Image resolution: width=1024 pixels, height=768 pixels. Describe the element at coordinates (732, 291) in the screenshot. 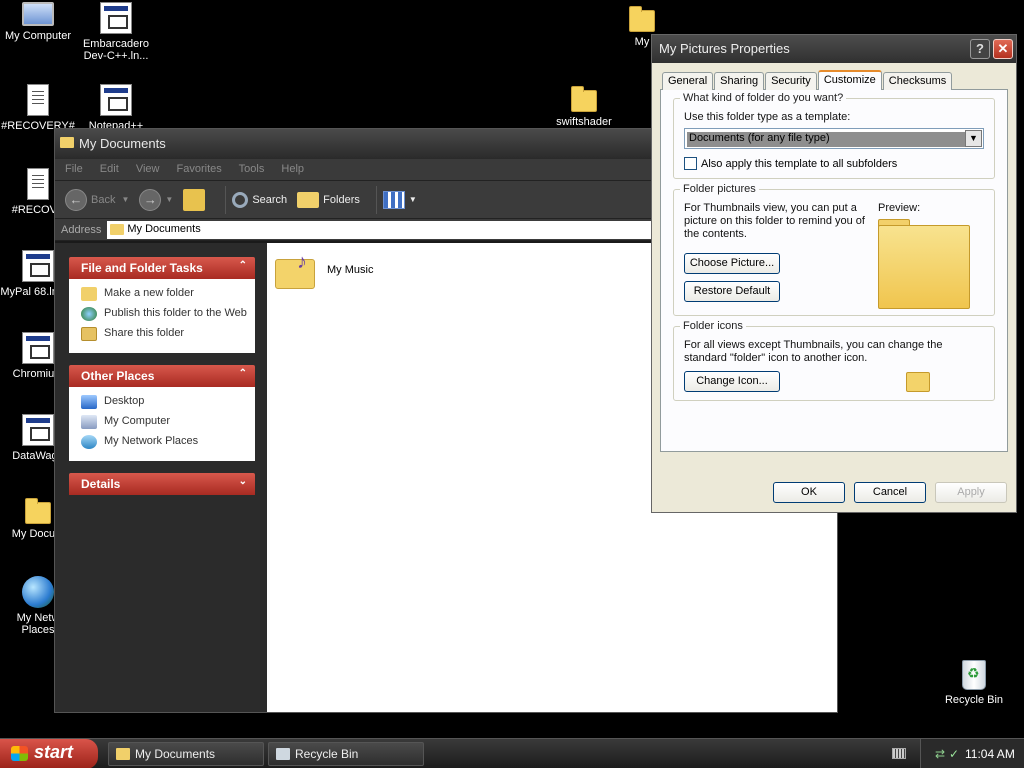

I see `restore-default-button: Restore Default` at that location.